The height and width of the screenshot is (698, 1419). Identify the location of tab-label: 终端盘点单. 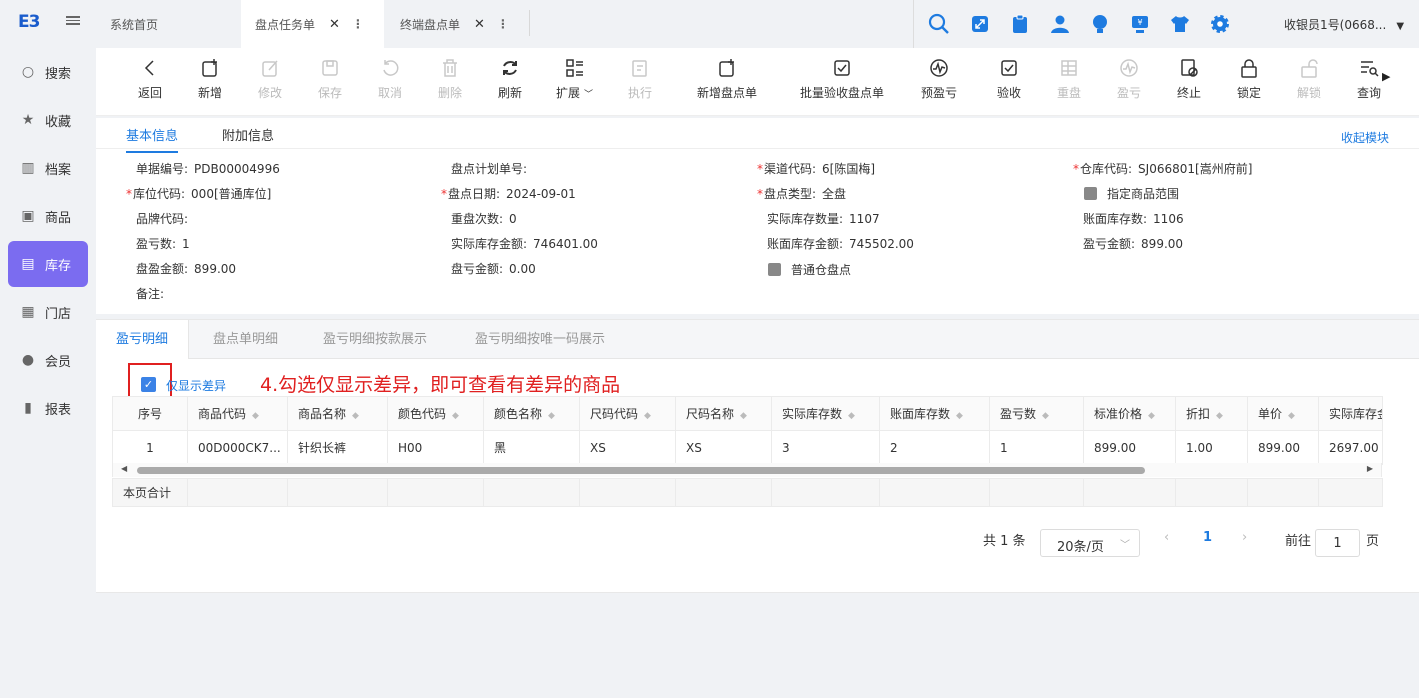
(430, 24).